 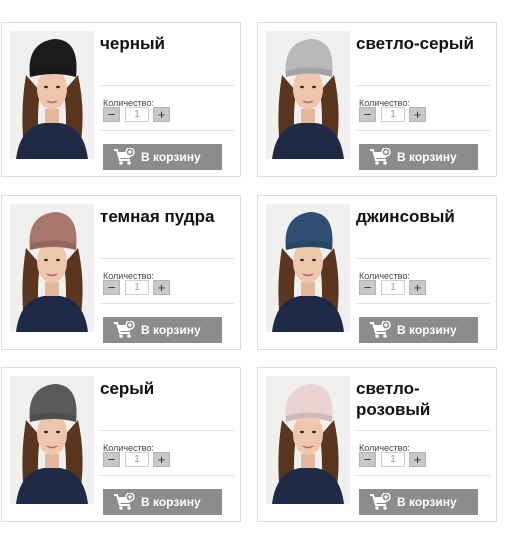 What do you see at coordinates (377, 99) in the screenshot?
I see `product-card: светло-серый Количество: − + В корзину` at bounding box center [377, 99].